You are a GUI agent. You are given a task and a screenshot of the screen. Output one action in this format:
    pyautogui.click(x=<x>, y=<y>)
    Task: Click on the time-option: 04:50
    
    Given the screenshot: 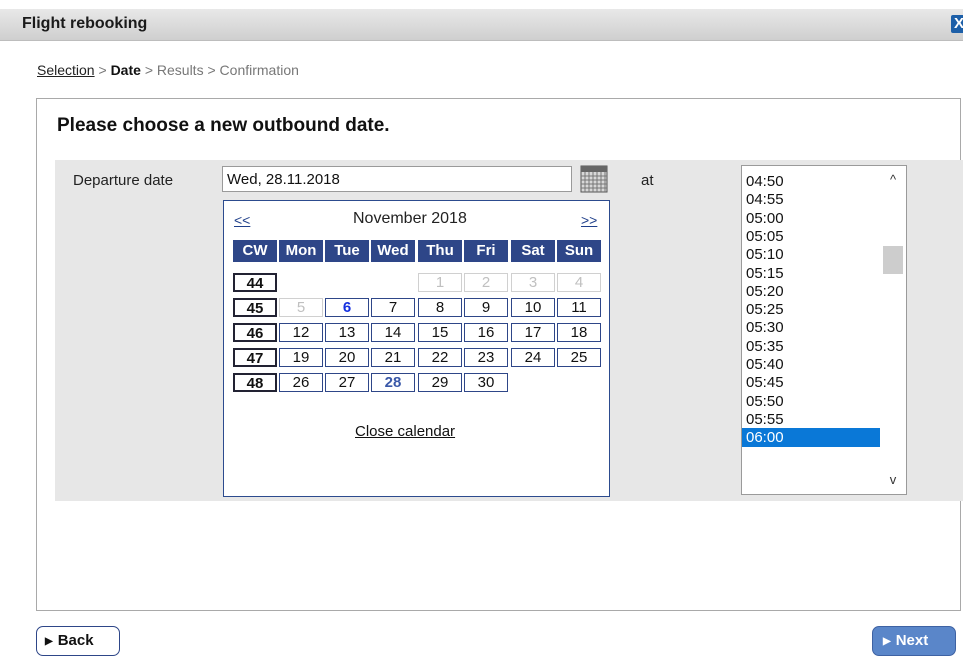 What is the action you would take?
    pyautogui.click(x=814, y=181)
    